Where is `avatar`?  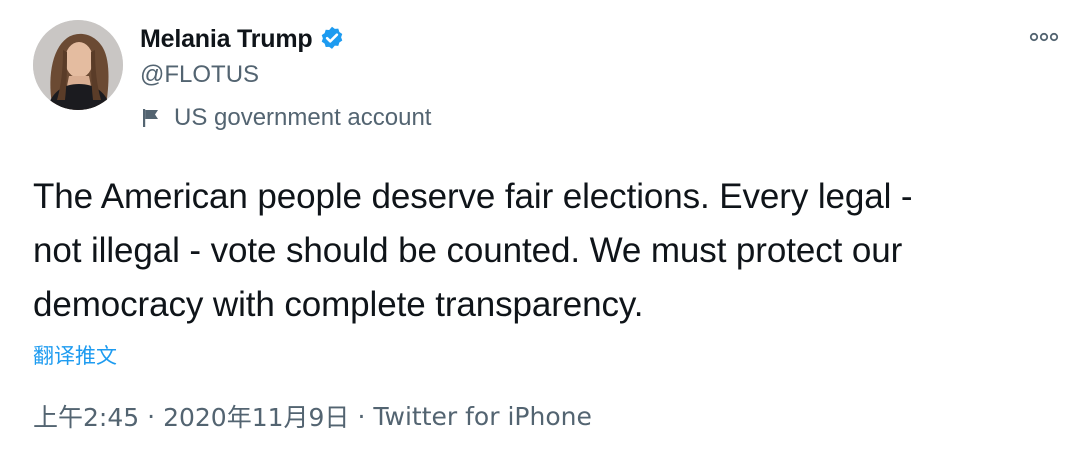
avatar is located at coordinates (78, 65).